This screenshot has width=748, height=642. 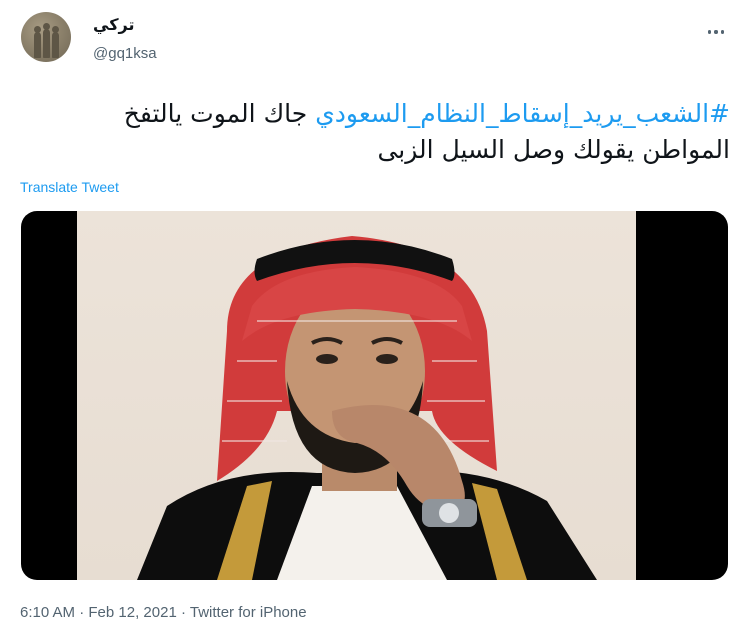 What do you see at coordinates (522, 113) in the screenshot?
I see `hashtag-link: #الشعب_يريد_إسقاط_النظام_السعودي` at bounding box center [522, 113].